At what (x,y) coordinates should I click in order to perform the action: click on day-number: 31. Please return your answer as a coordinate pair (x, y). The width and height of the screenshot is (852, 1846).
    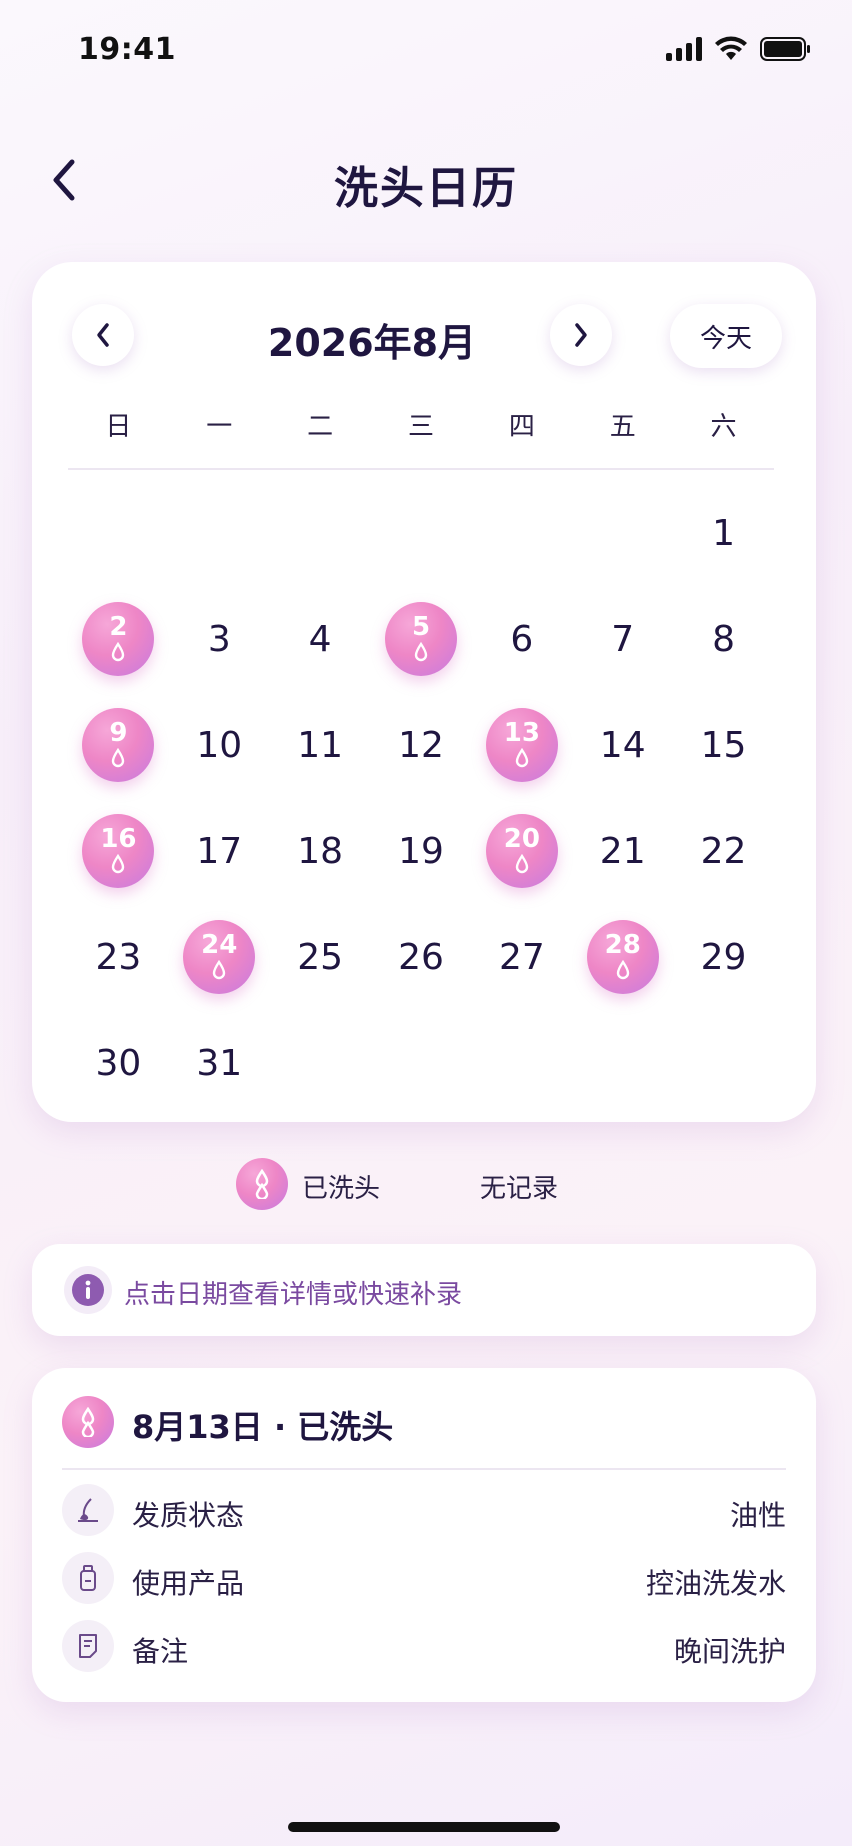
    Looking at the image, I should click on (219, 1063).